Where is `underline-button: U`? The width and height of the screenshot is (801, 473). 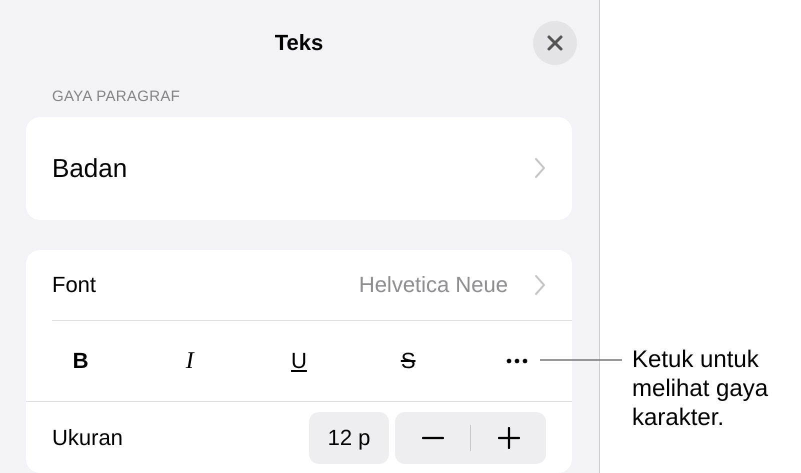
underline-button: U is located at coordinates (298, 361).